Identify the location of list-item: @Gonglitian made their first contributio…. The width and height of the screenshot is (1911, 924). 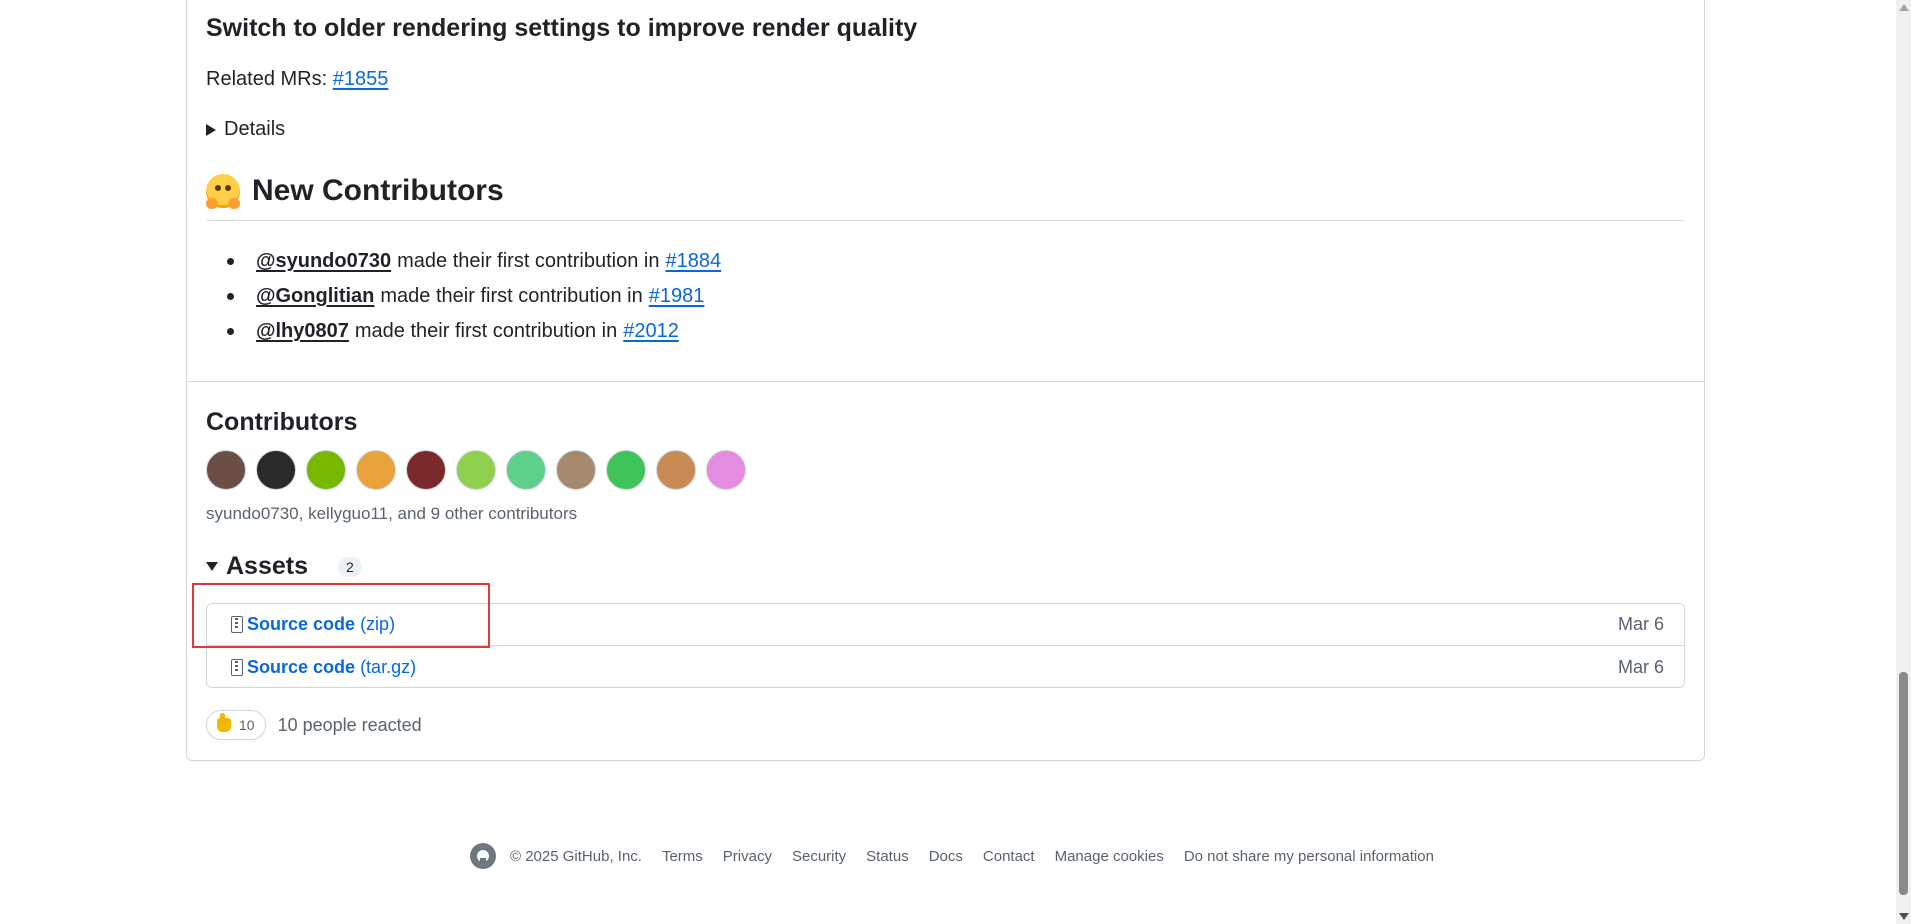
(463, 296).